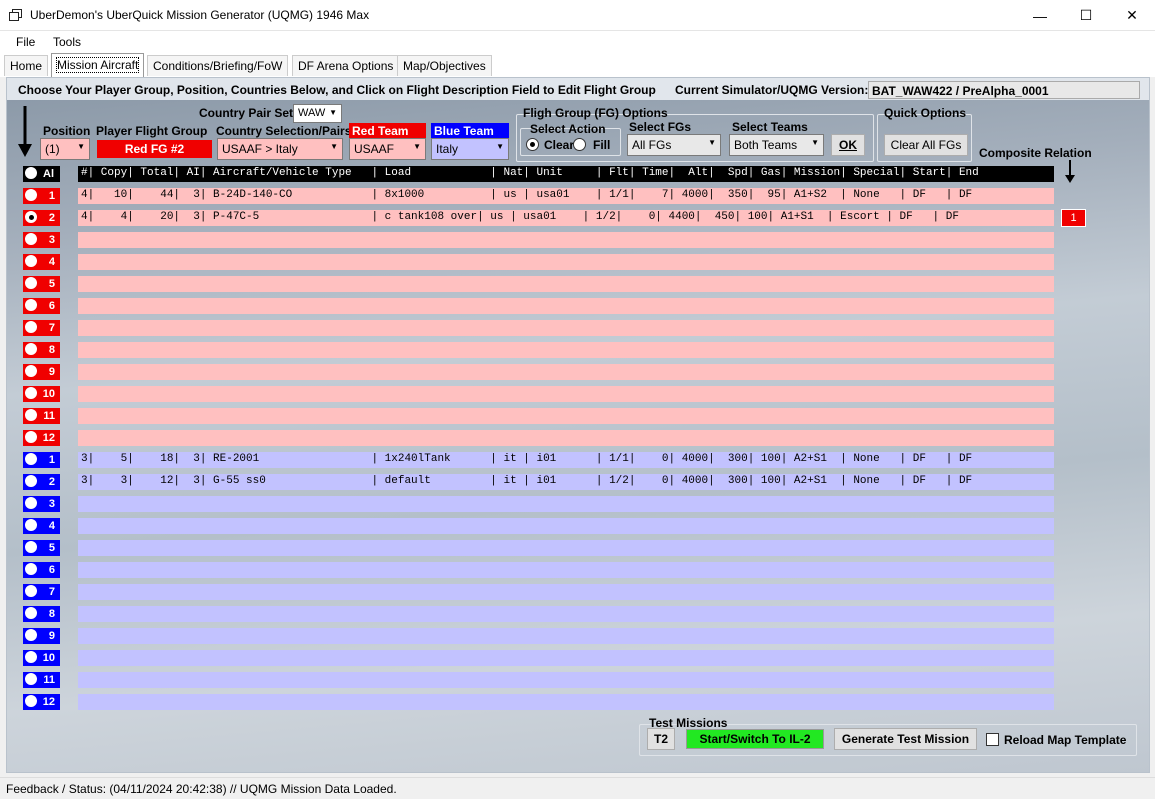  I want to click on tab-home: Home, so click(26, 65).